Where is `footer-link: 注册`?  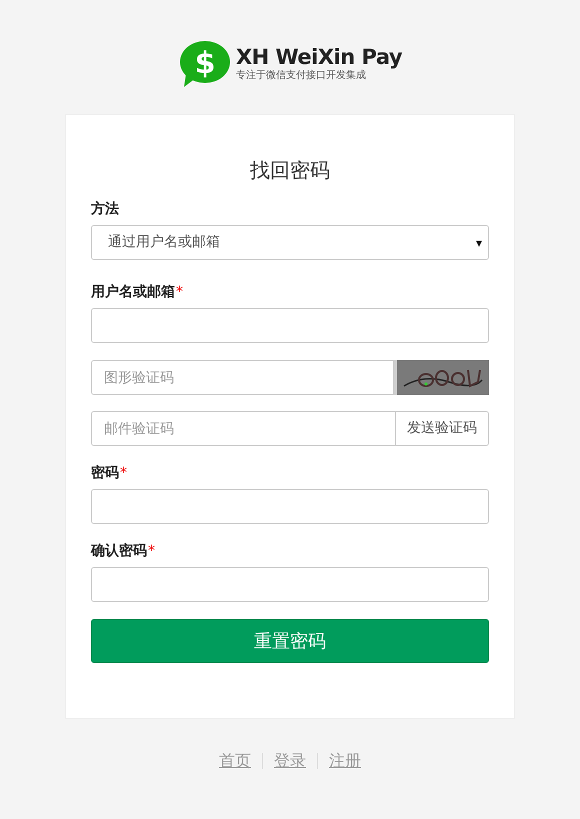
footer-link: 注册 is located at coordinates (345, 761).